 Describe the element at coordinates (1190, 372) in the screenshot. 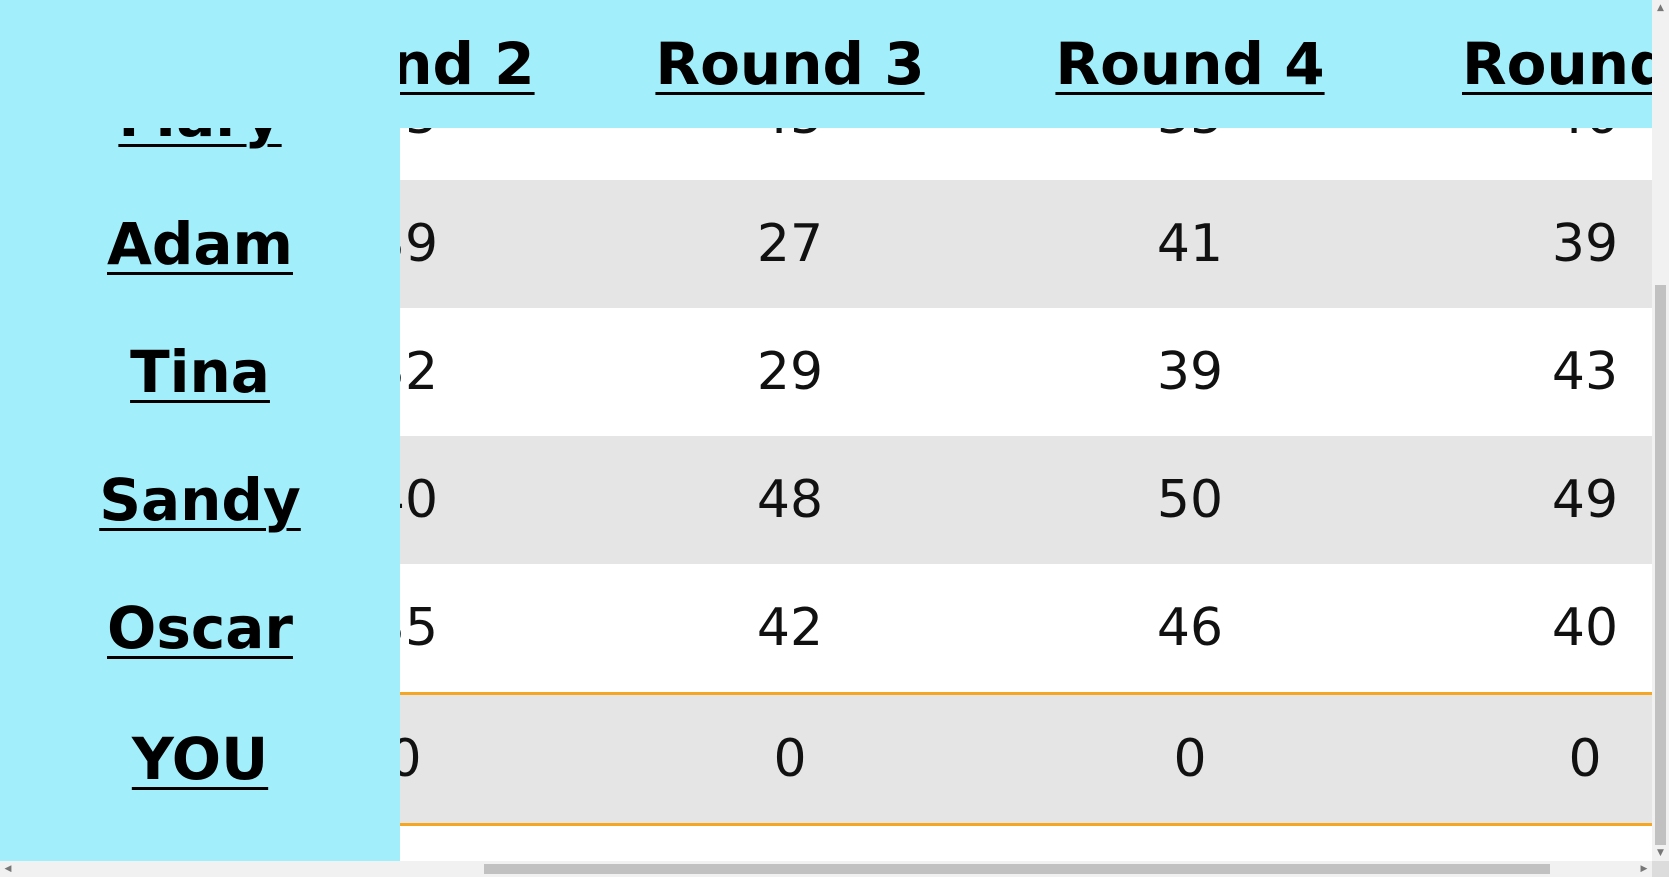

I see `cell-round4: 39` at that location.